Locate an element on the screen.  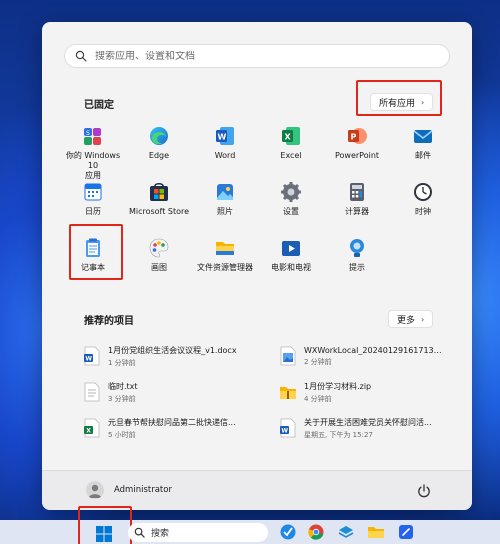
pinned-app-file-explorer: 文件资源管理器 is located at coordinates (225, 262).